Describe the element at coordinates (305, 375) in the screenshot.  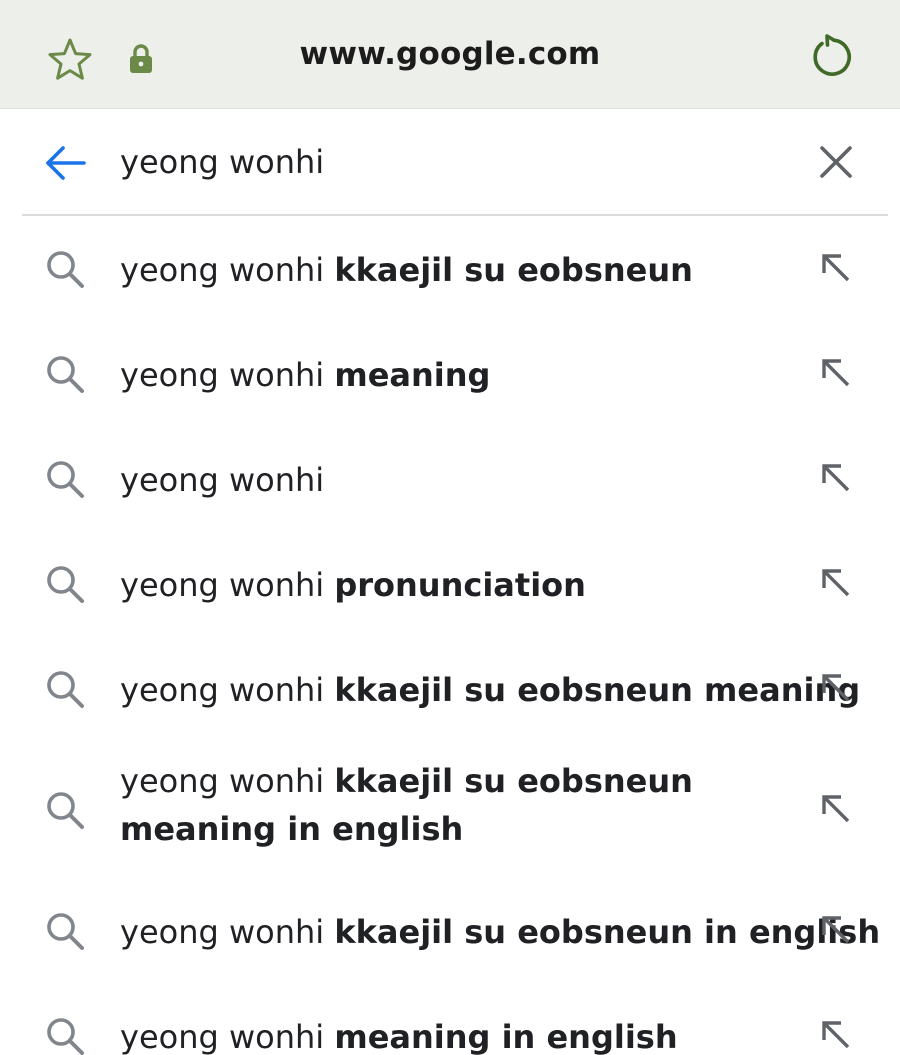
I see `suggestion-text: yeong wonhi meaning` at that location.